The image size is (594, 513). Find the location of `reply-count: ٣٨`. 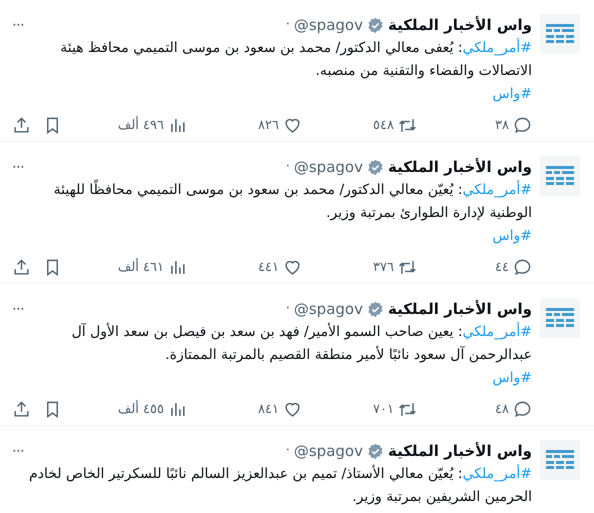

reply-count: ٣٨ is located at coordinates (502, 126).